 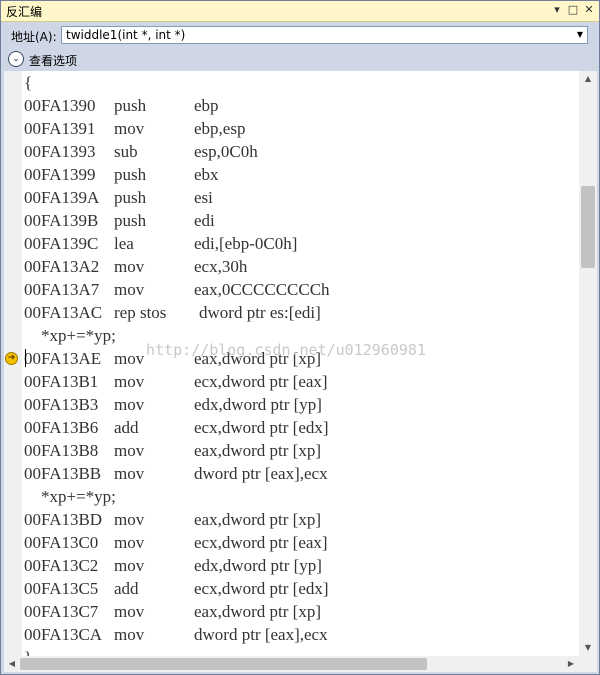 What do you see at coordinates (61, 404) in the screenshot?
I see `instruction-address: 00FA13B3` at bounding box center [61, 404].